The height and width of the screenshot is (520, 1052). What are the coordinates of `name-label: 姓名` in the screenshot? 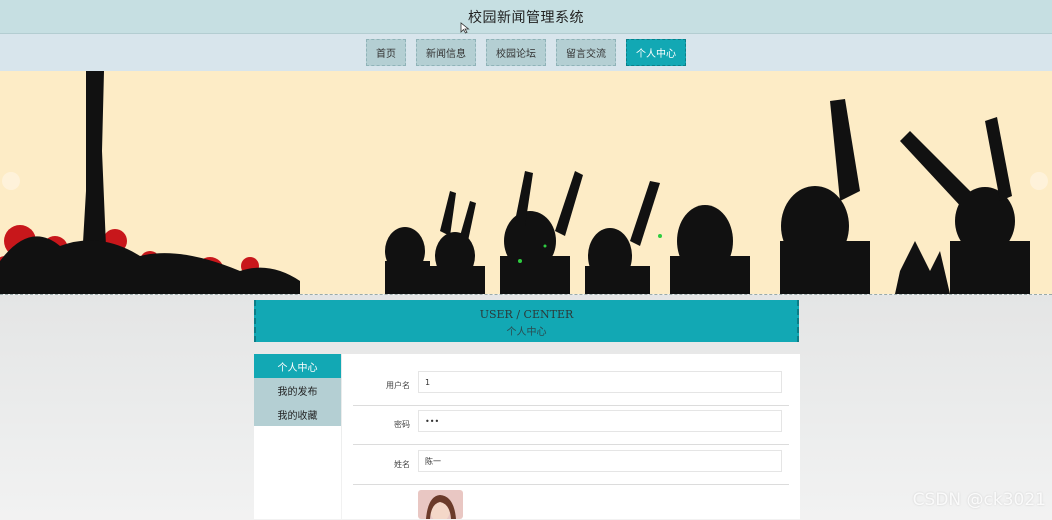 It's located at (402, 464).